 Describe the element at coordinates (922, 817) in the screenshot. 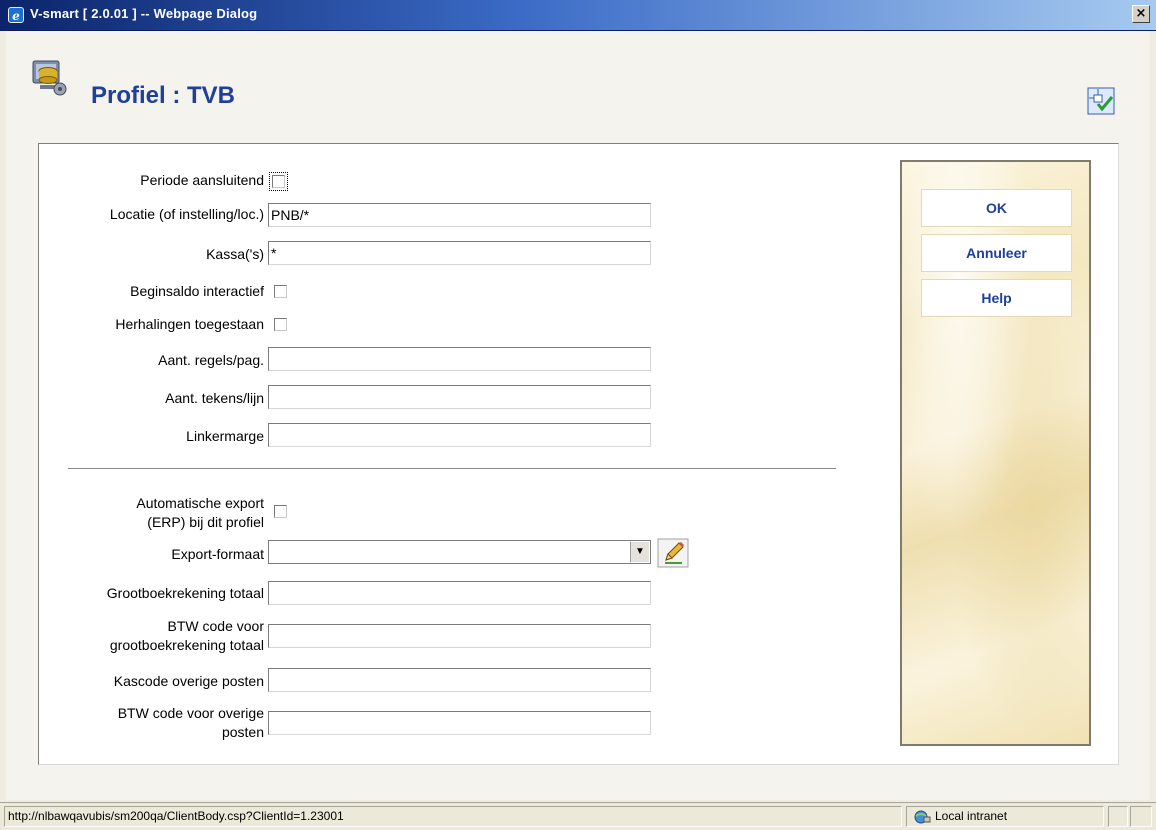

I see `intranet-globe-icon` at that location.